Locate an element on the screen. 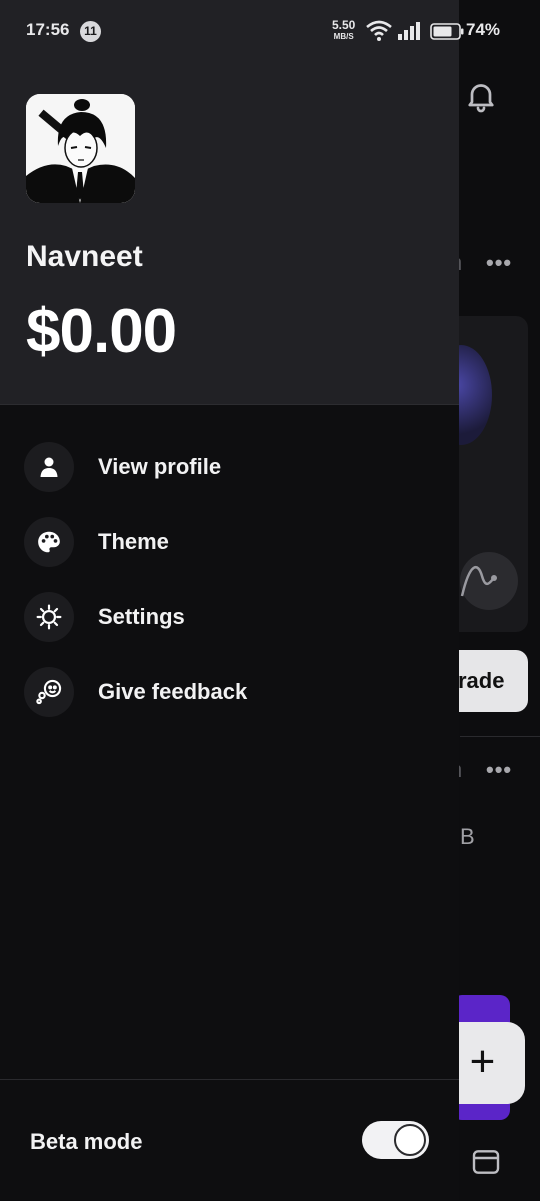 The image size is (540, 1201). user-name: Navneet is located at coordinates (84, 256).